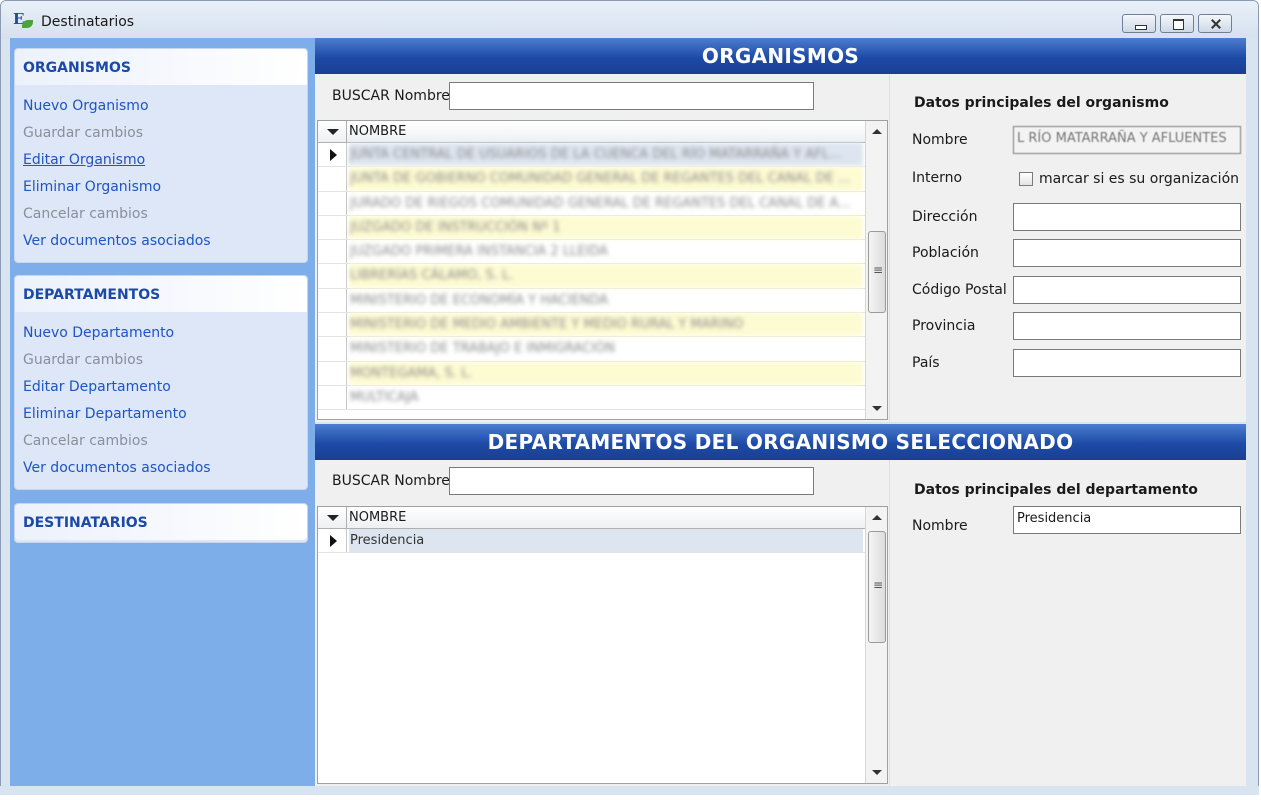 This screenshot has height=800, width=1261. Describe the element at coordinates (391, 481) in the screenshot. I see `departamentos-search-label: BUSCAR Nombre` at that location.